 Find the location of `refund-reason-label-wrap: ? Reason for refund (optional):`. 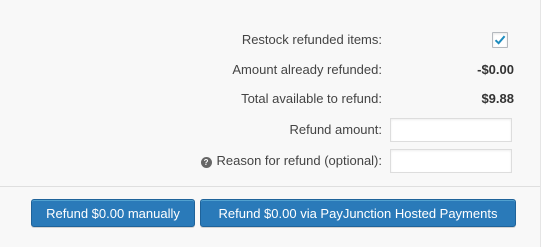

refund-reason-label-wrap: ? Reason for refund (optional): is located at coordinates (291, 161).